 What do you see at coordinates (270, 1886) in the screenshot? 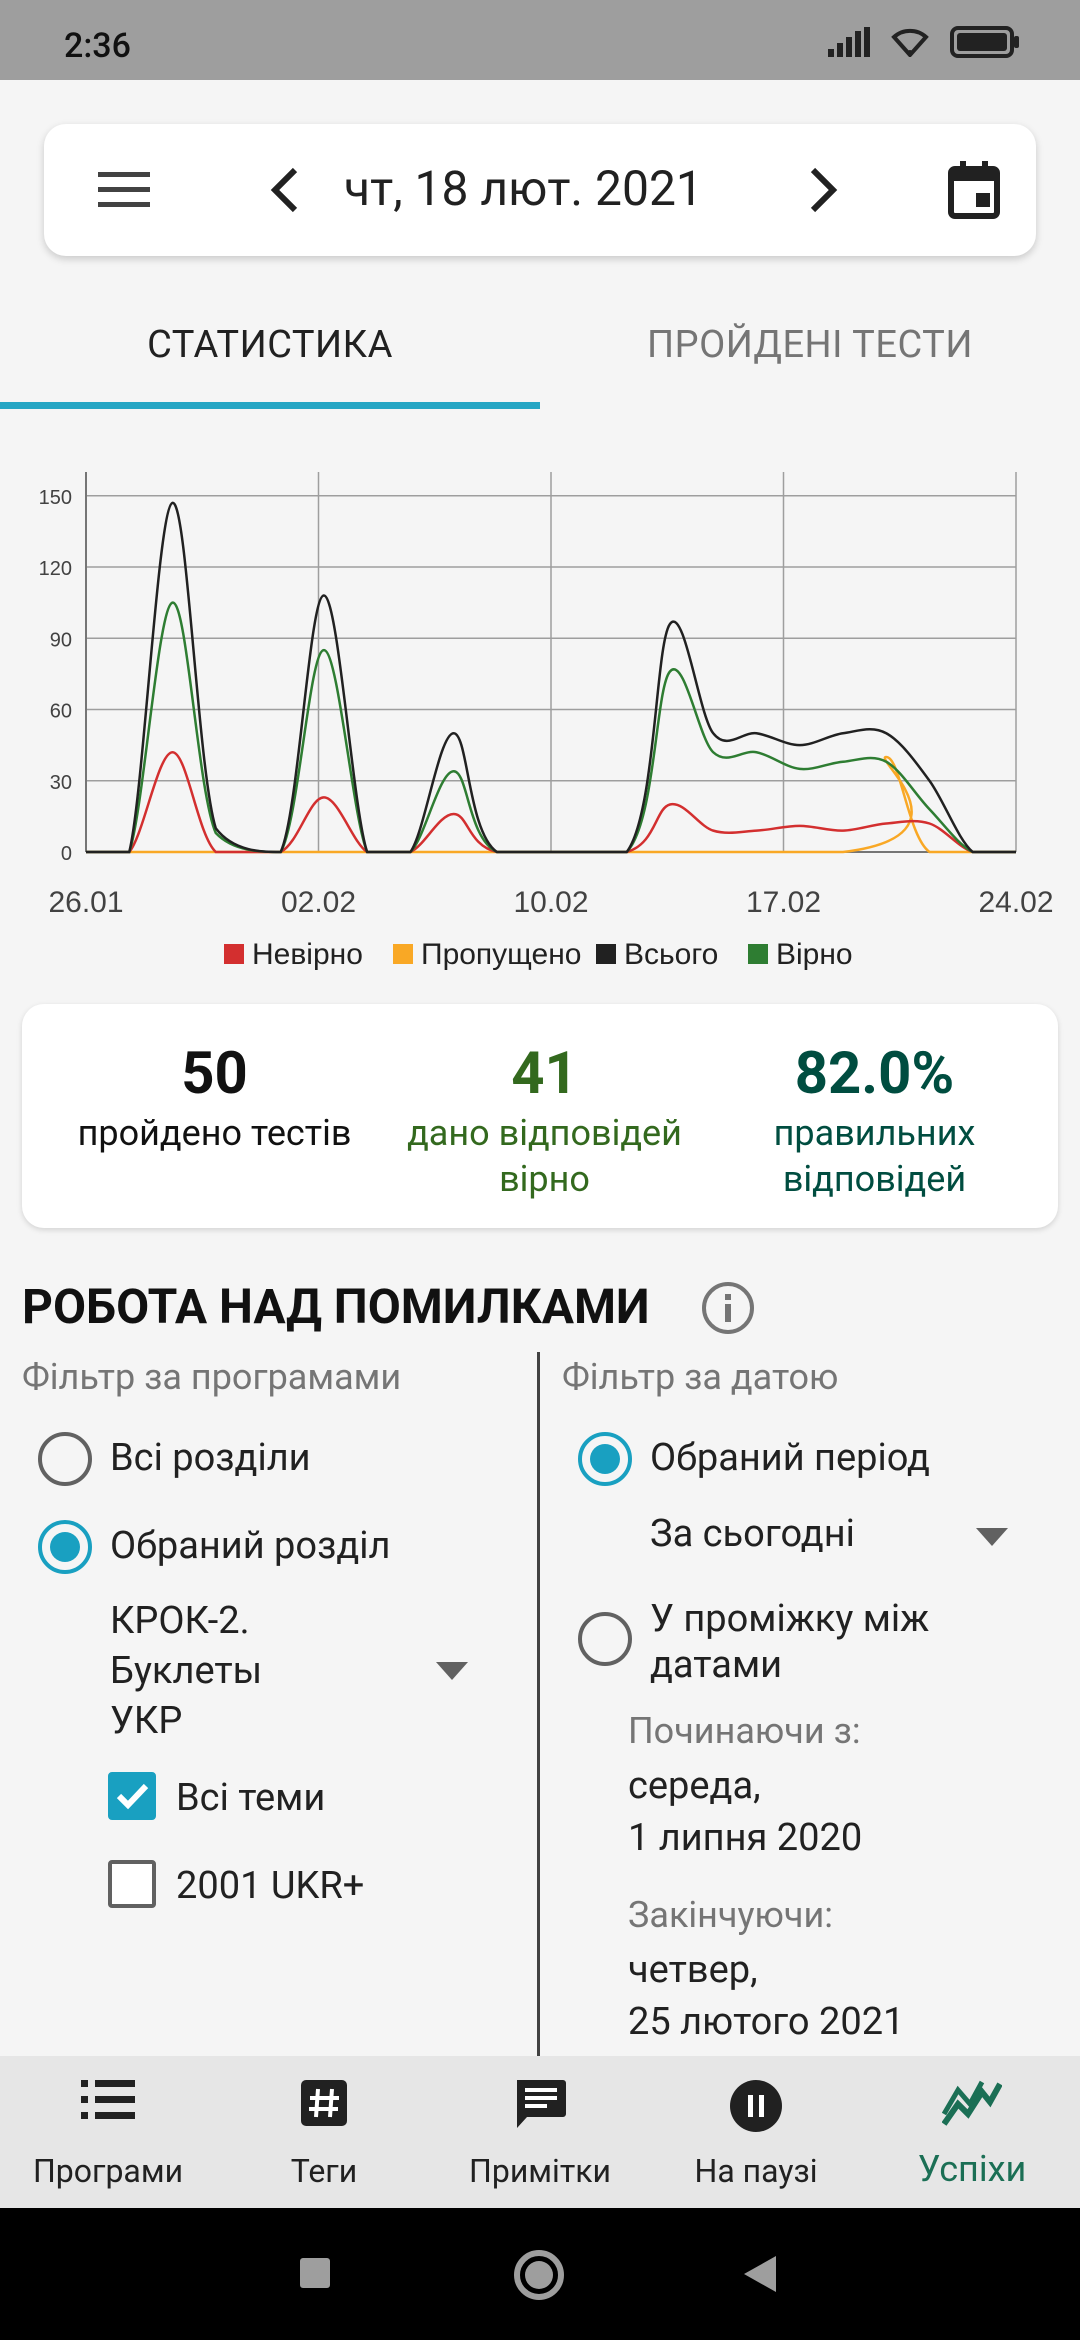
I see `topic-label: 2001 UKR+` at bounding box center [270, 1886].